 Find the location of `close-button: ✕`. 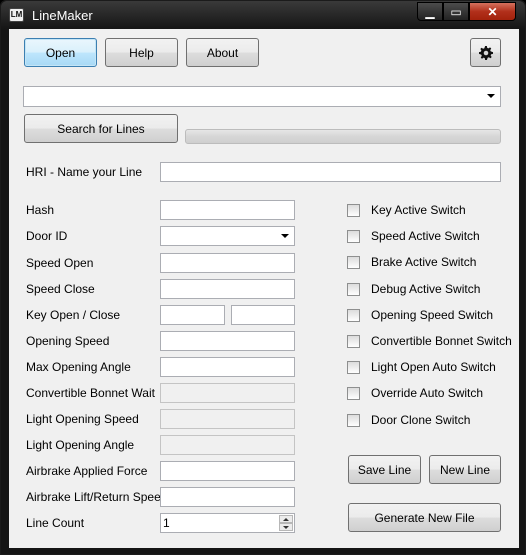

close-button: ✕ is located at coordinates (492, 11).